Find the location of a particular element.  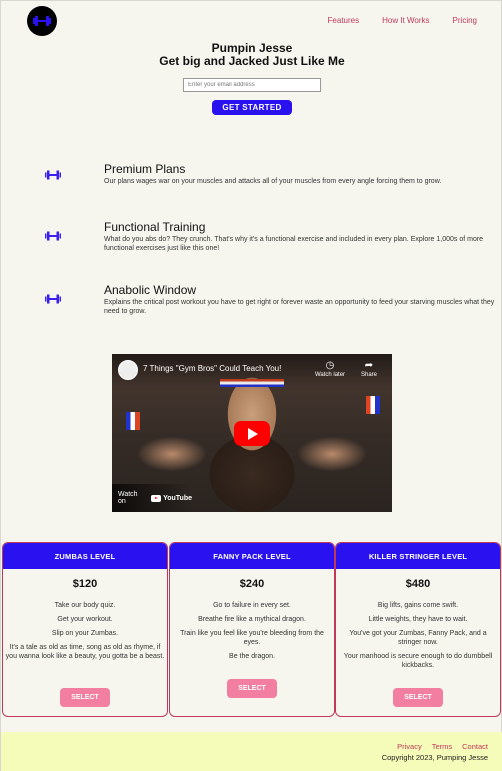

watch-on-youtube-link: Watch on YouTube is located at coordinates (152, 498).